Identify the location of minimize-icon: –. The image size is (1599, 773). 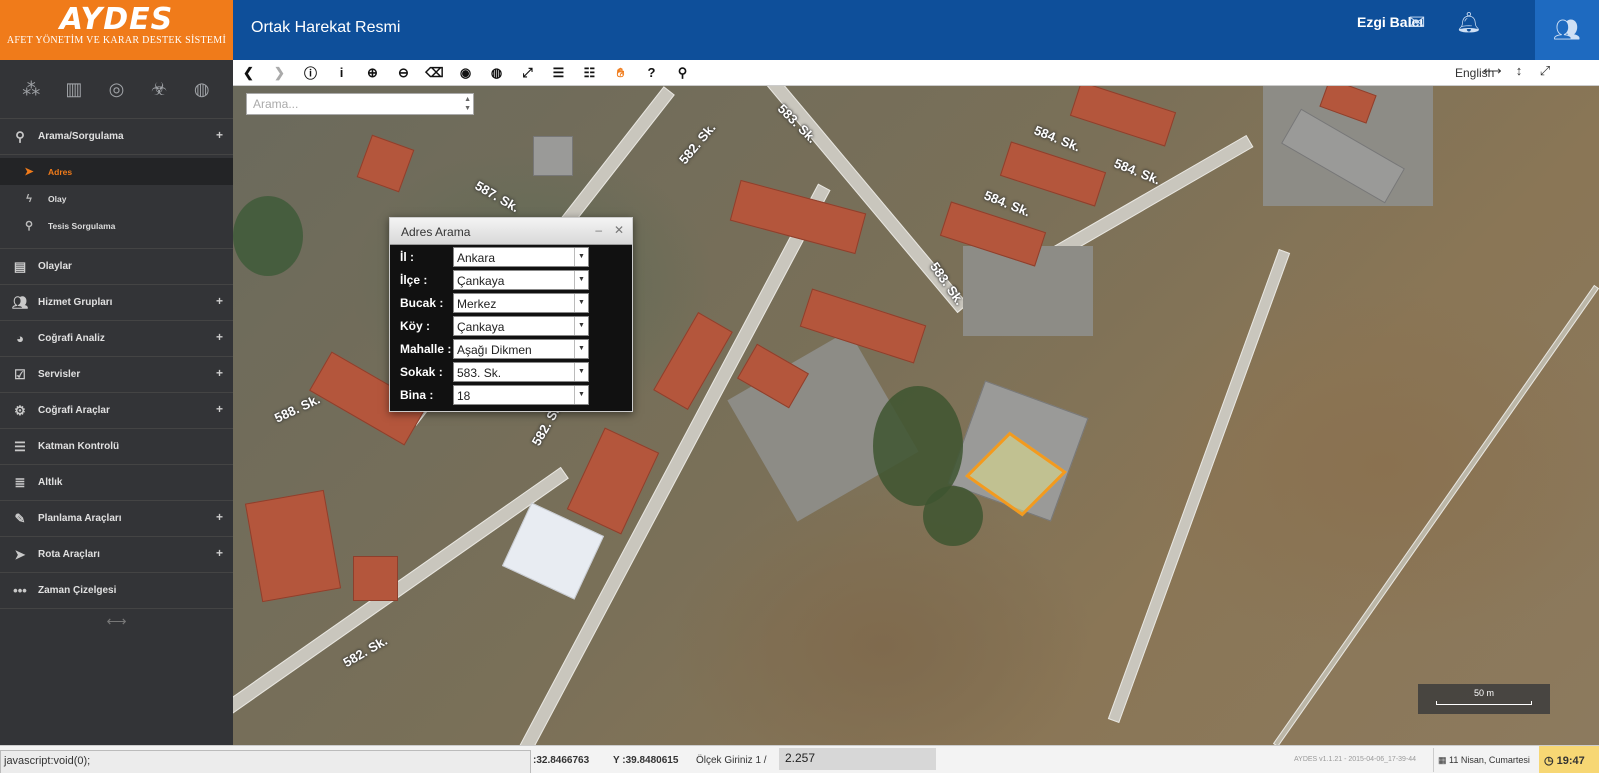
(598, 230).